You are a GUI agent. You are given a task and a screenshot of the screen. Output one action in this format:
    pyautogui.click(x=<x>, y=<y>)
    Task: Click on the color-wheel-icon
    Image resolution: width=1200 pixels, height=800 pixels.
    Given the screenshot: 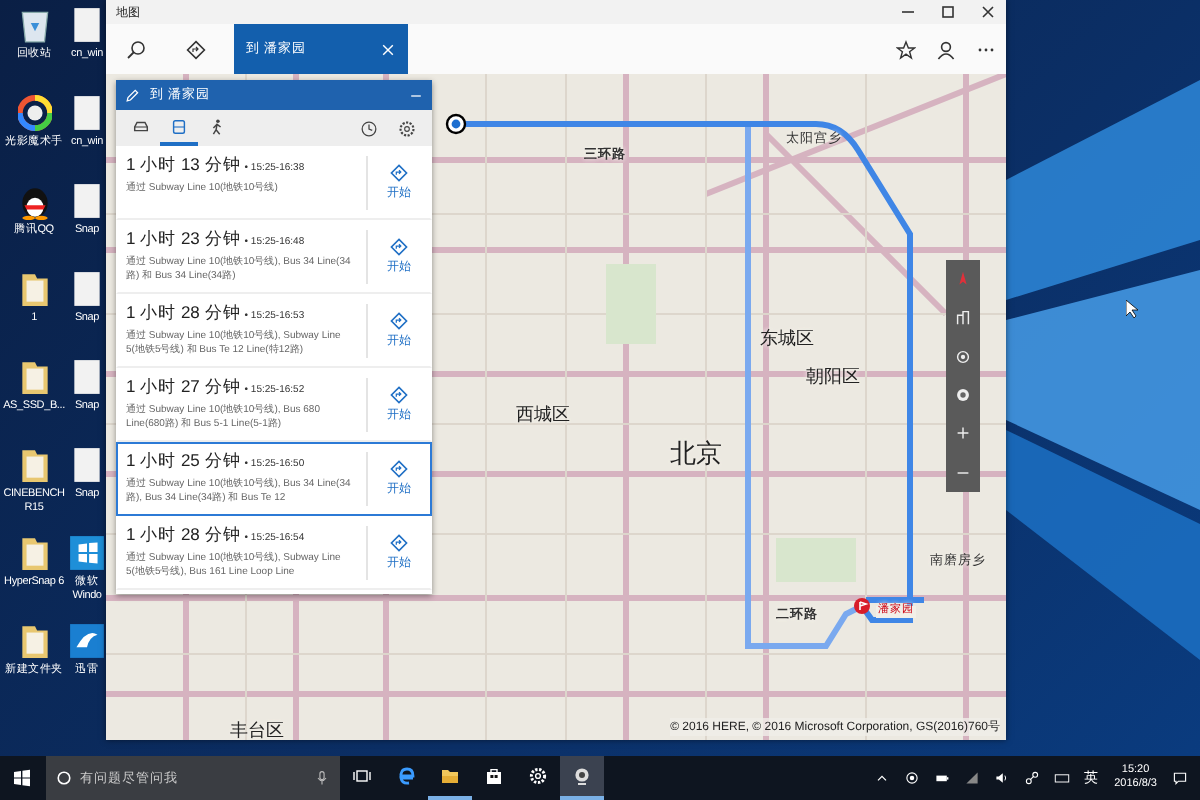 What is the action you would take?
    pyautogui.click(x=34, y=113)
    